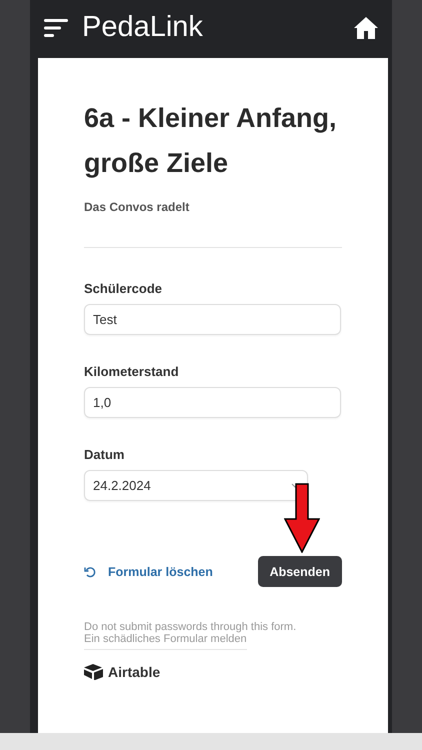  What do you see at coordinates (90, 572) in the screenshot?
I see `reset-icon` at bounding box center [90, 572].